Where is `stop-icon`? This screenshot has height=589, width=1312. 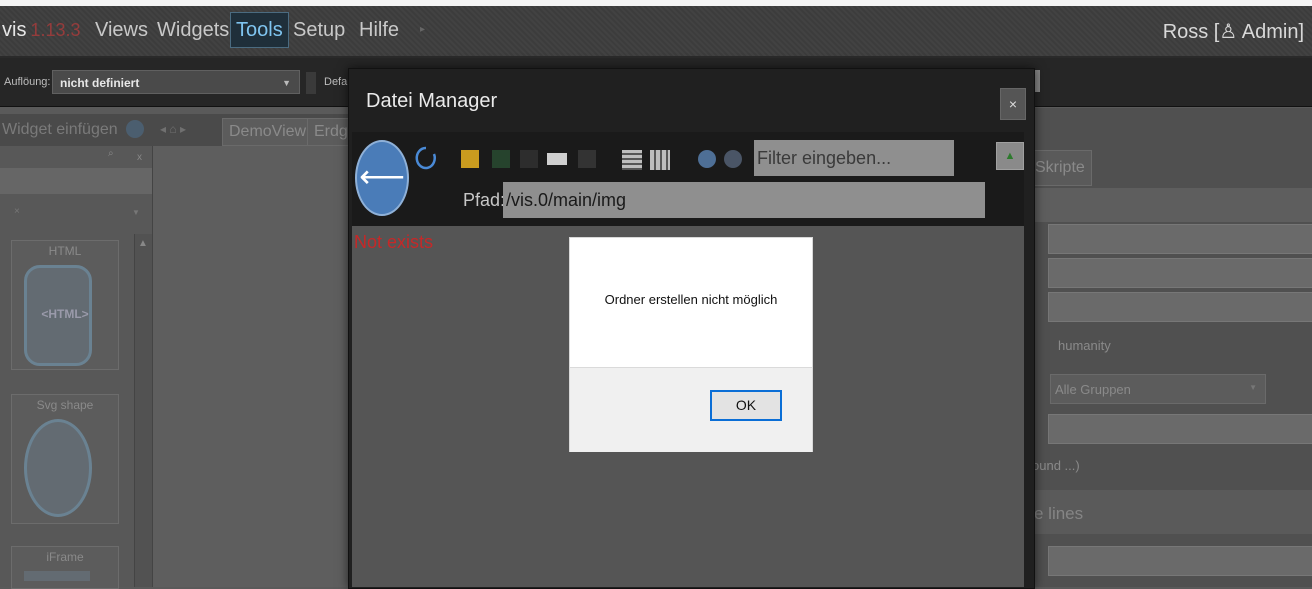 stop-icon is located at coordinates (733, 159).